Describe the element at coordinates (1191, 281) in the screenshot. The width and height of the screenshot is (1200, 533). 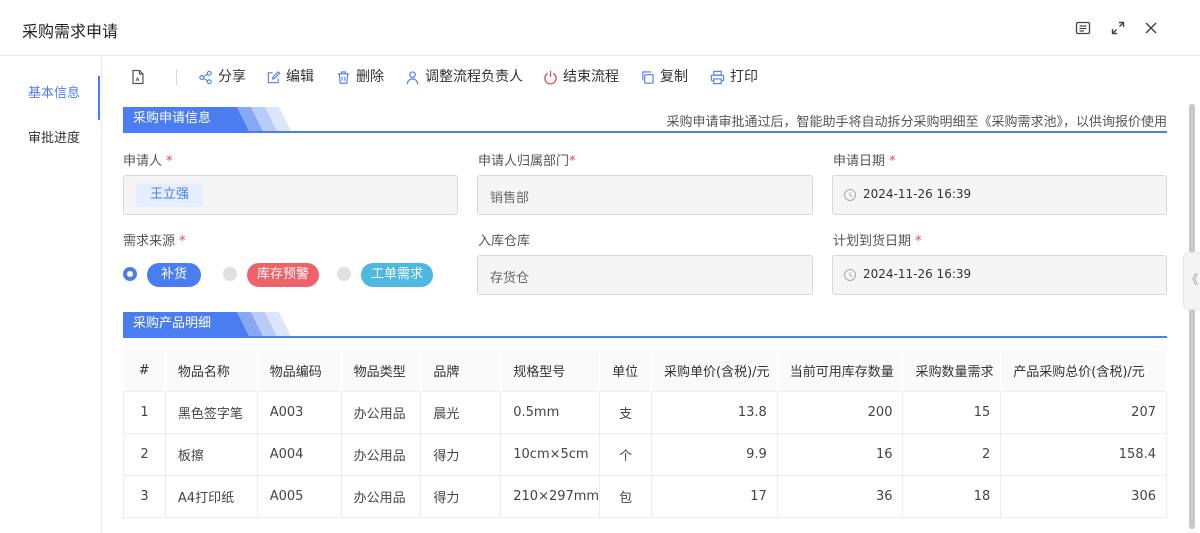
I see `collapse-panel-button: 《` at that location.